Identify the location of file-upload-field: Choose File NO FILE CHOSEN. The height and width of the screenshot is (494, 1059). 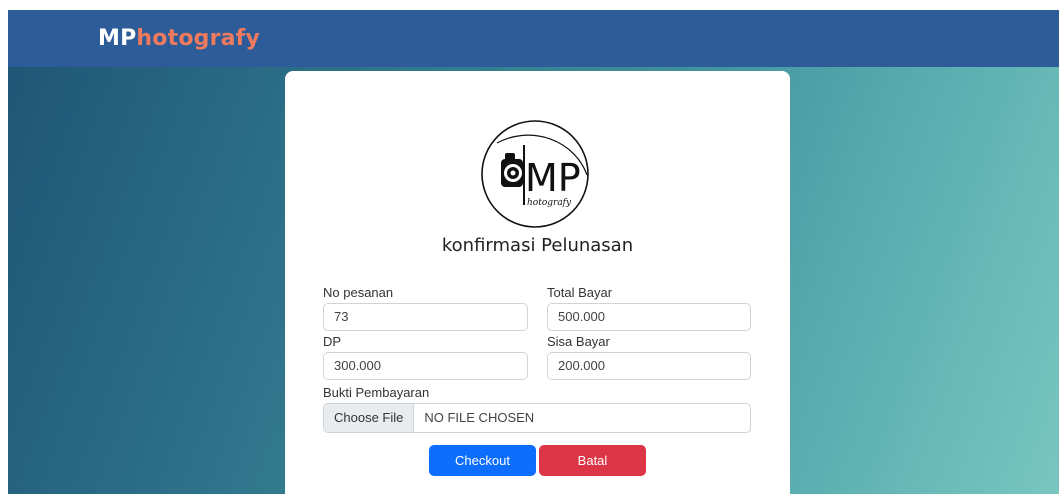
(537, 418).